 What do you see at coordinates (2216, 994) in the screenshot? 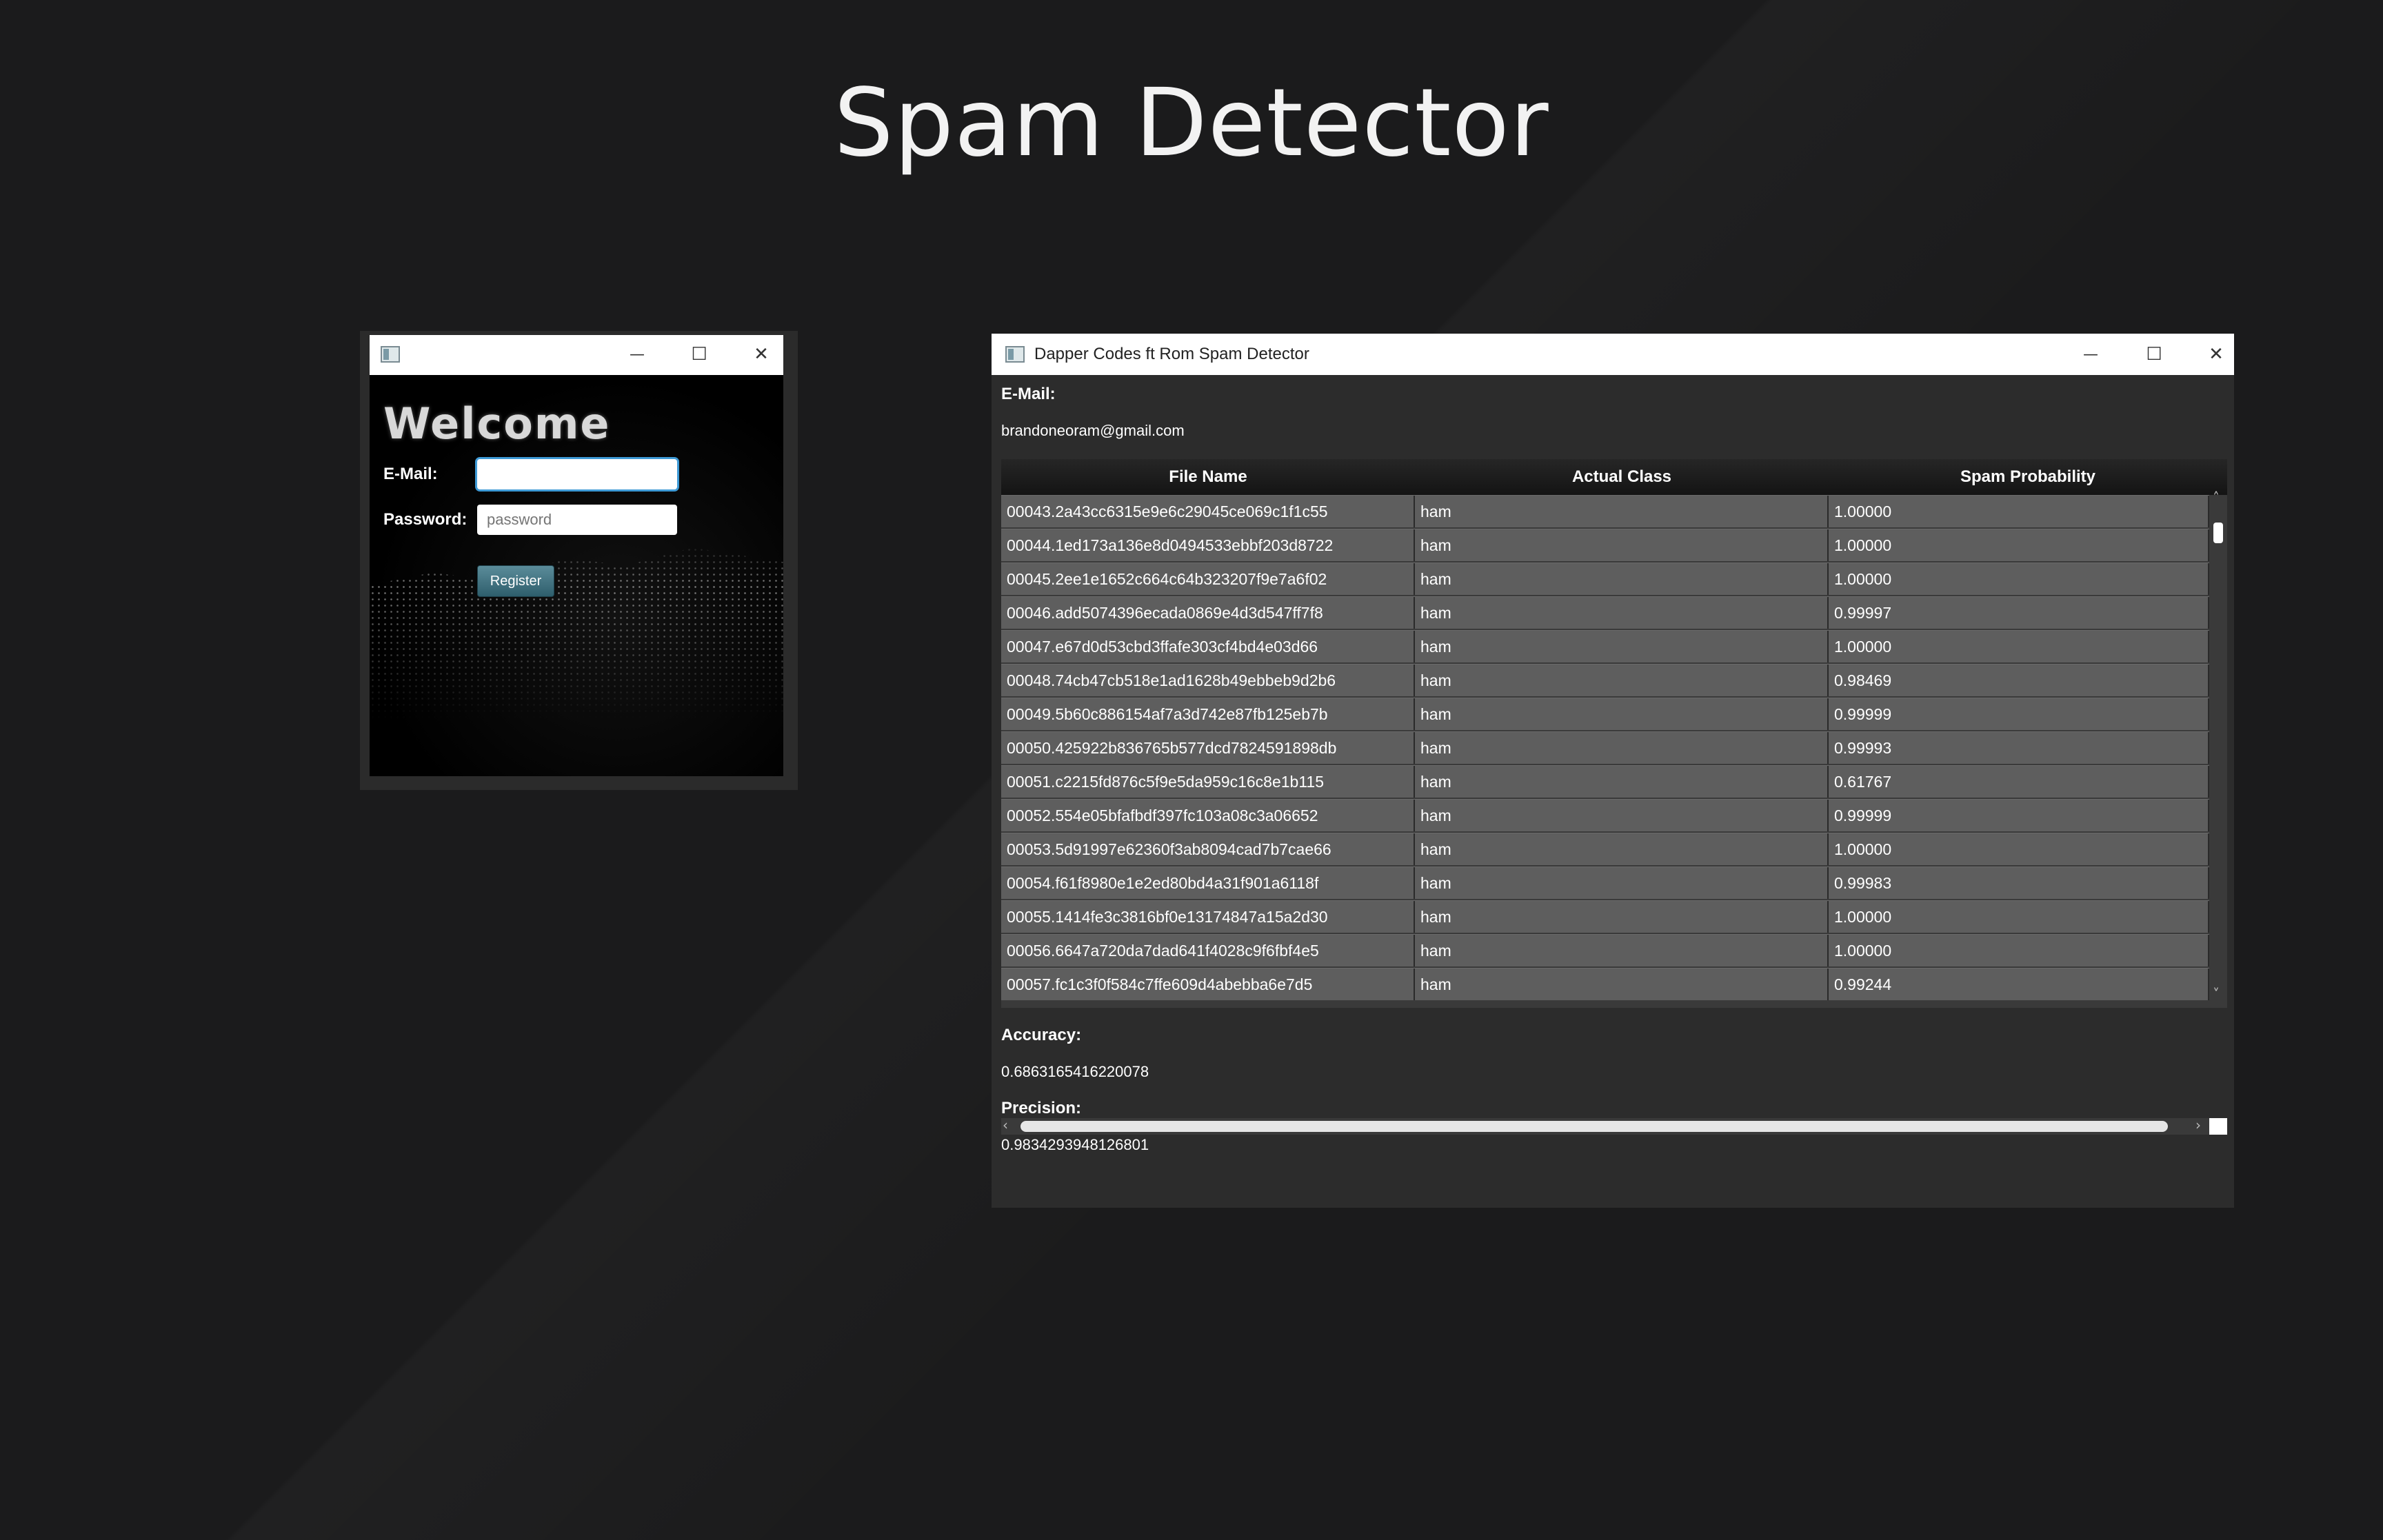
I see `scroll-down-icon: ˅` at bounding box center [2216, 994].